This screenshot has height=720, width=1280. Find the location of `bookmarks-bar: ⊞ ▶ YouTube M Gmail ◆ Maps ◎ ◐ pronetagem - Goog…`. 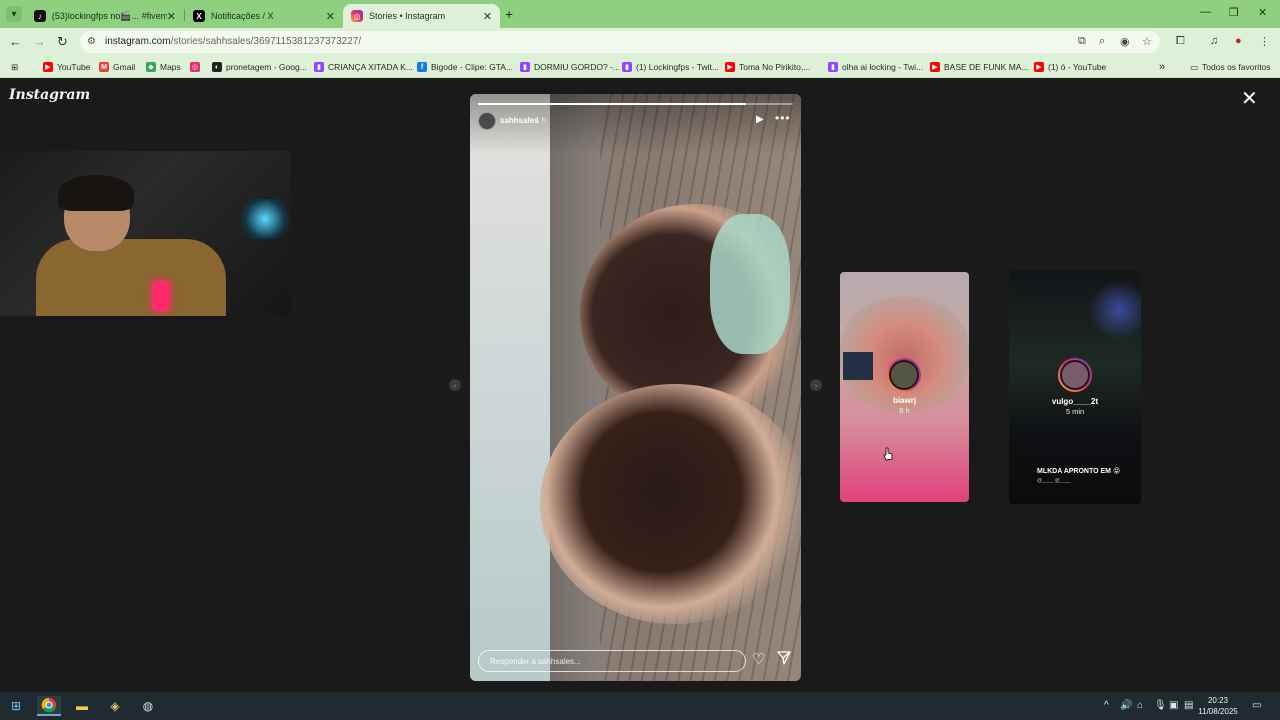

bookmarks-bar: ⊞ ▶ YouTube M Gmail ◆ Maps ◎ ◐ pronetagem - Goog… is located at coordinates (640, 67).